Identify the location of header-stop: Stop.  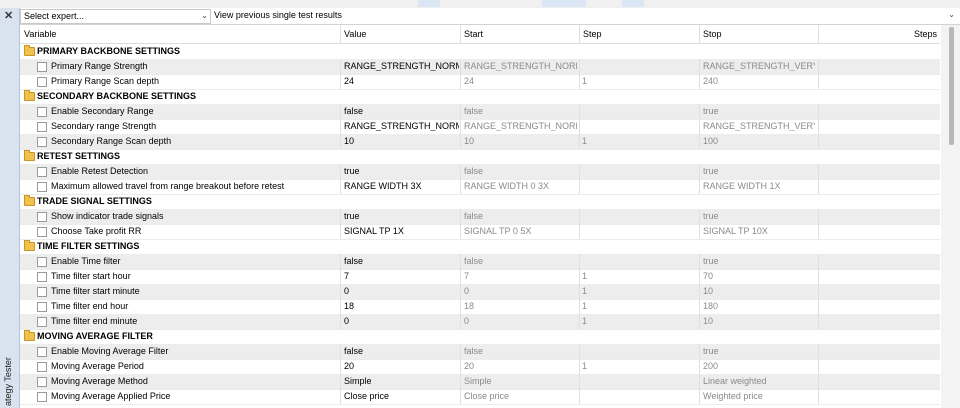
(712, 34).